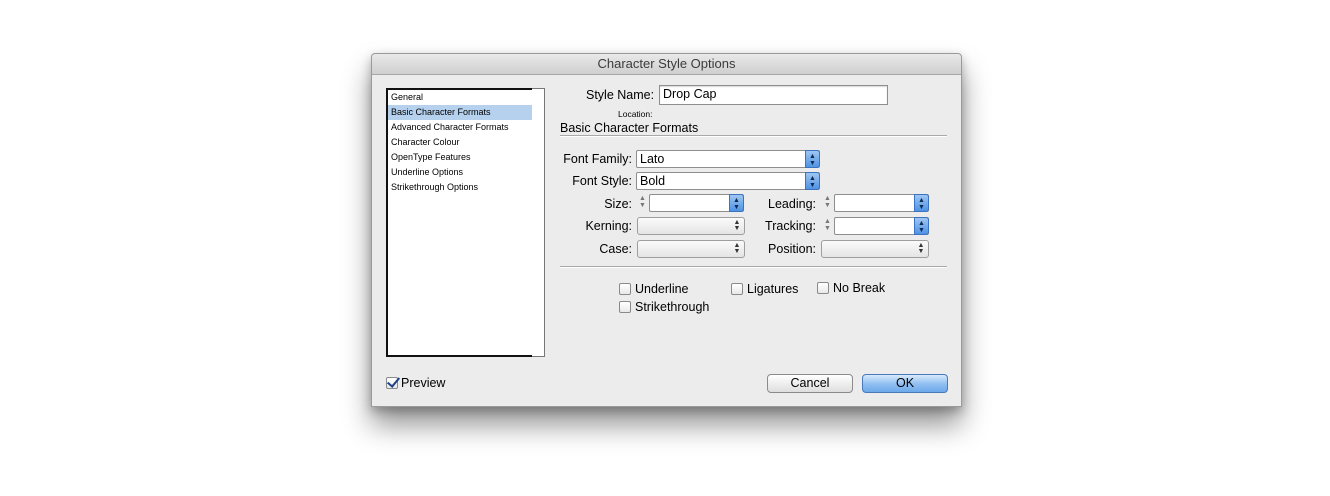 Image resolution: width=1330 pixels, height=496 pixels. Describe the element at coordinates (652, 159) in the screenshot. I see `font-family-value: Lato` at that location.